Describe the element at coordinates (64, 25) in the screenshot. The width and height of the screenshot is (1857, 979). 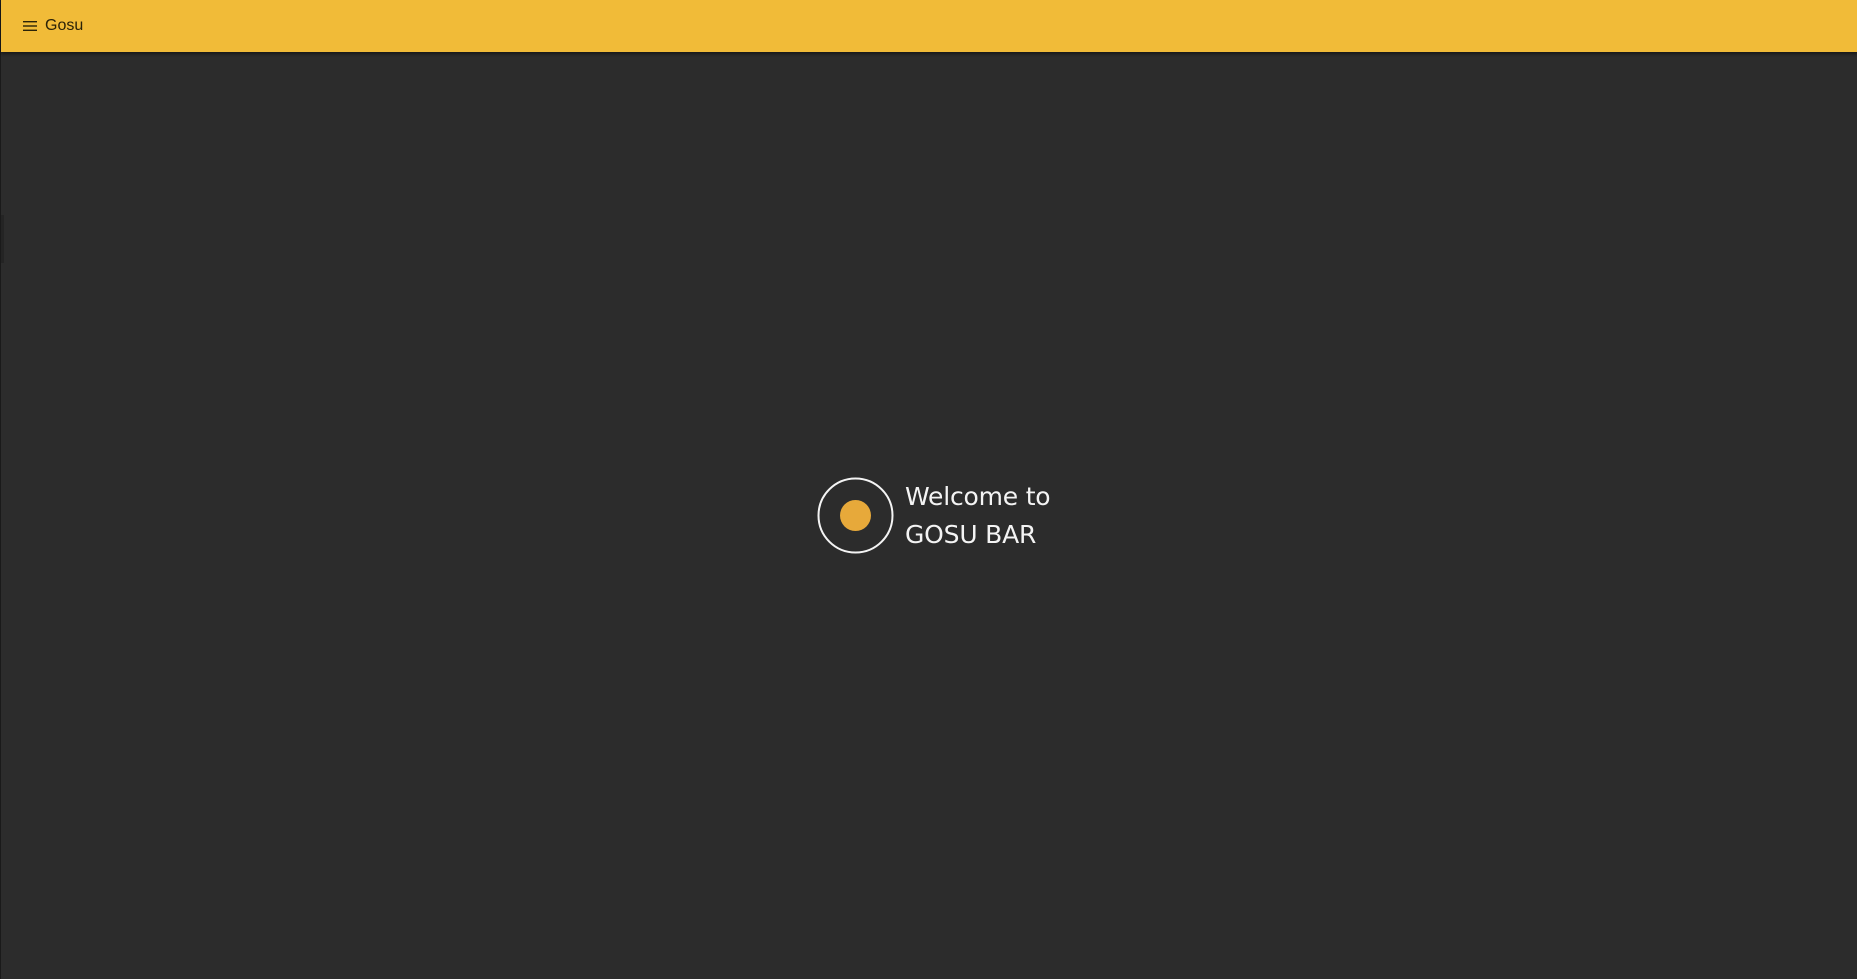
I see `app-title: Gosu` at that location.